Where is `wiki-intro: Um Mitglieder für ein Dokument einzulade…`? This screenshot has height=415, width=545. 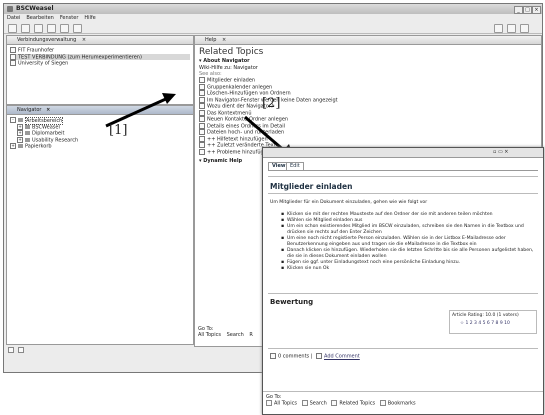 wiki-intro: Um Mitglieder für ein Dokument einzulade… is located at coordinates (349, 202).